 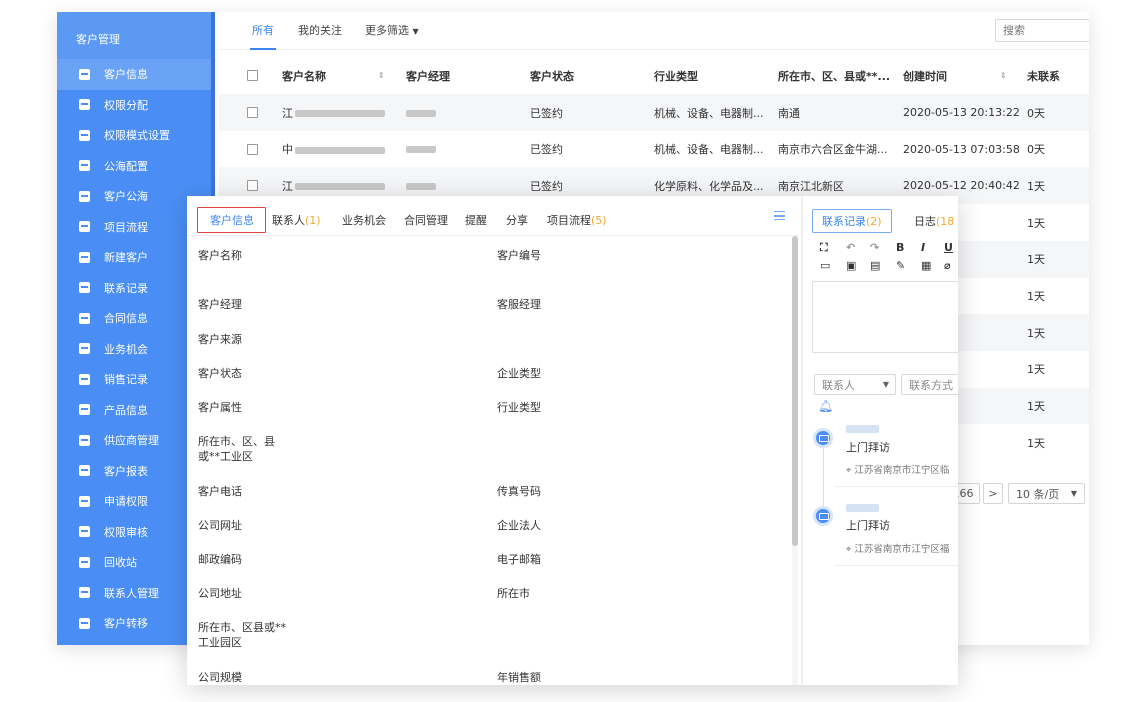 I want to click on header-manager: 客户经理, so click(x=428, y=76).